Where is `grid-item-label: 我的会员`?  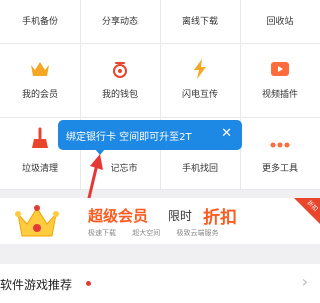 grid-item-label: 我的会员 is located at coordinates (39, 95).